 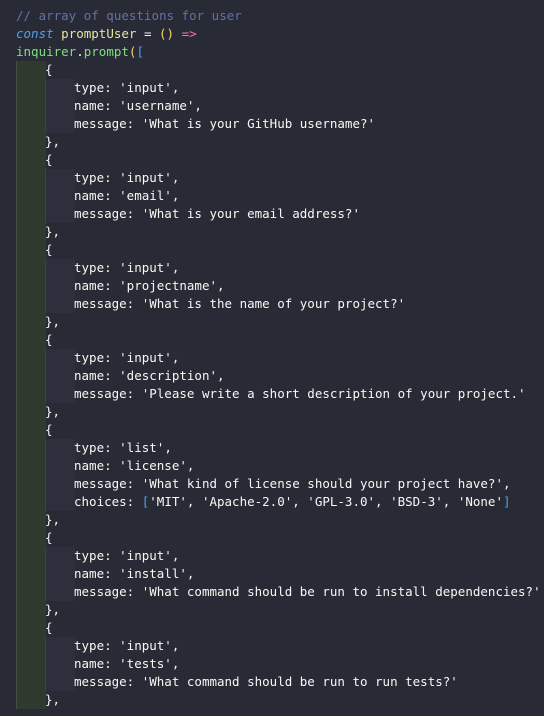 I want to click on code-line: type: 'list',, so click(x=272, y=448).